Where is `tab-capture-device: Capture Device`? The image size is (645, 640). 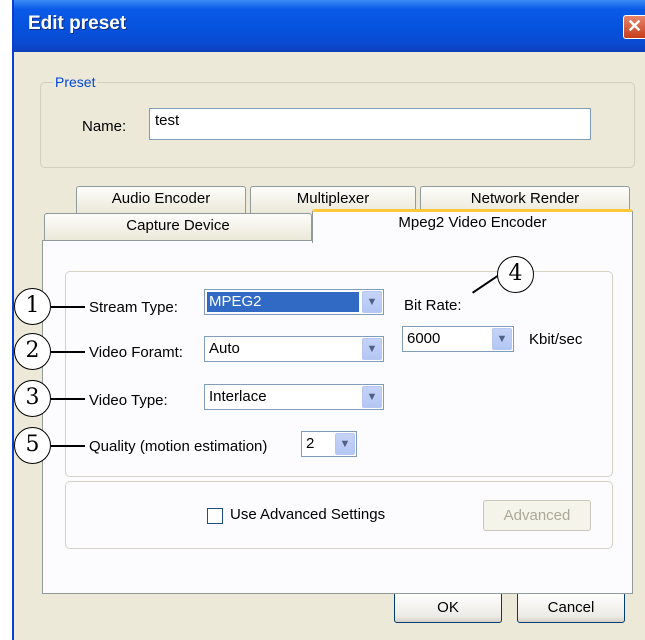
tab-capture-device: Capture Device is located at coordinates (178, 227).